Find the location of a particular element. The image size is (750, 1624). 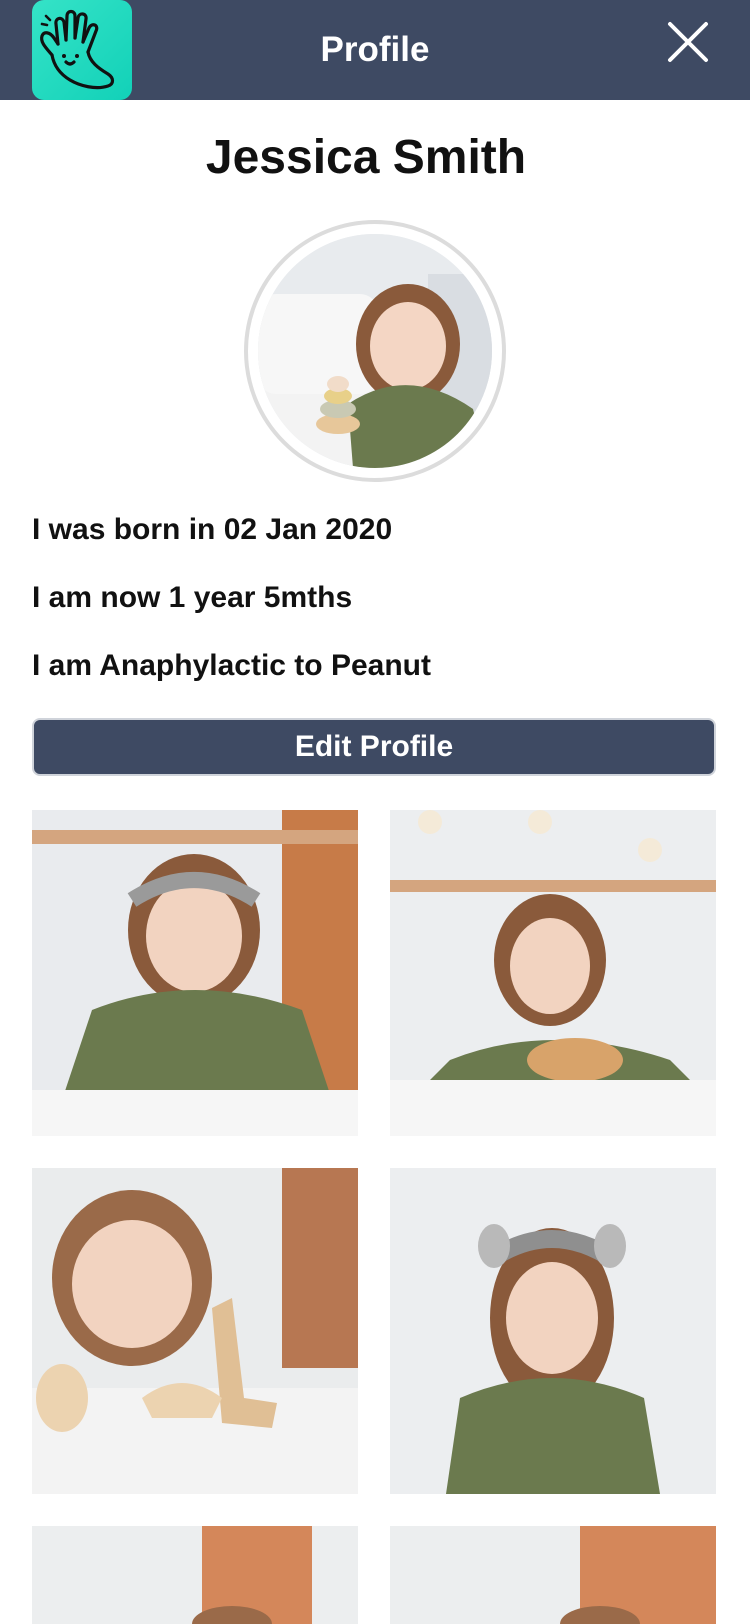

app-header: Profile is located at coordinates (375, 50).